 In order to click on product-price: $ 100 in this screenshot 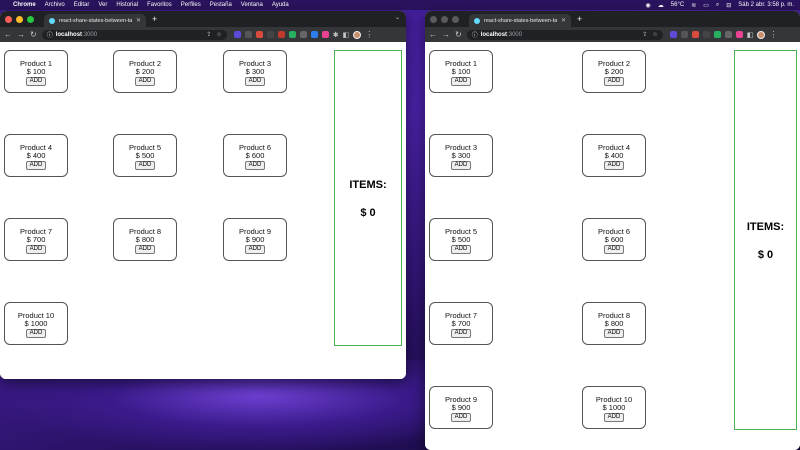, I will do `click(461, 72)`.